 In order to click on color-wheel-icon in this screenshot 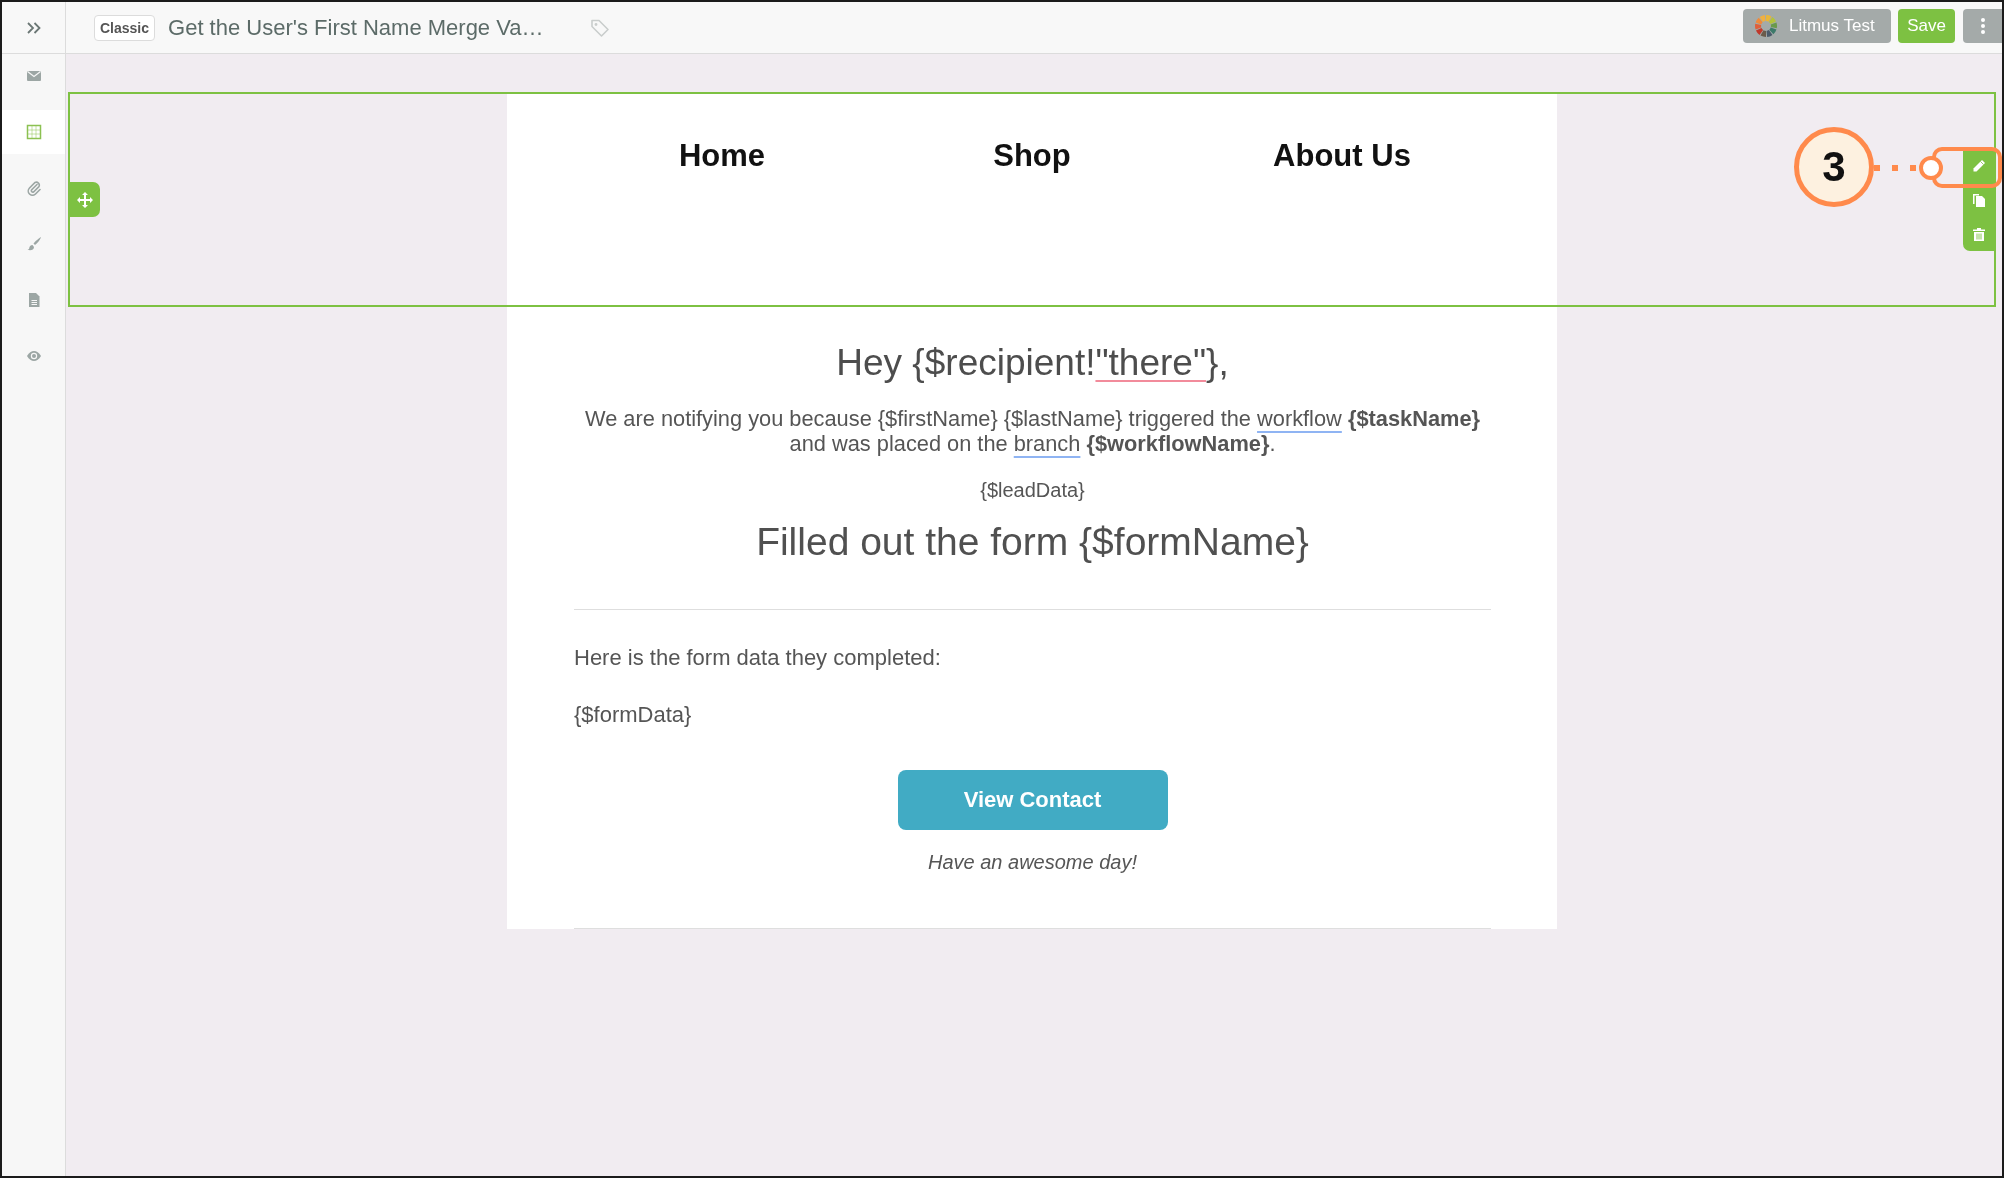, I will do `click(1766, 25)`.